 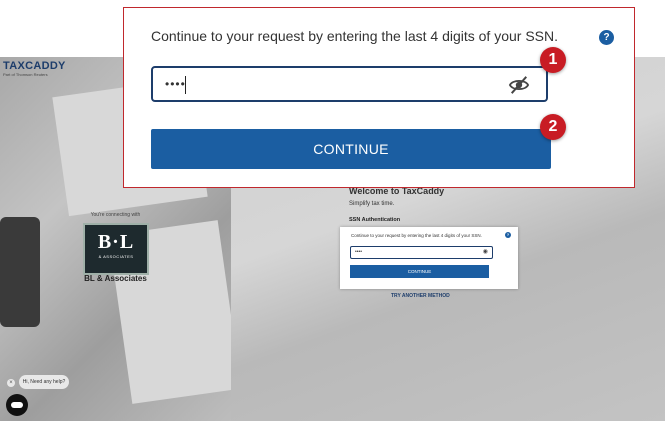 What do you see at coordinates (485, 252) in the screenshot?
I see `mini-eye-icon: ◉` at bounding box center [485, 252].